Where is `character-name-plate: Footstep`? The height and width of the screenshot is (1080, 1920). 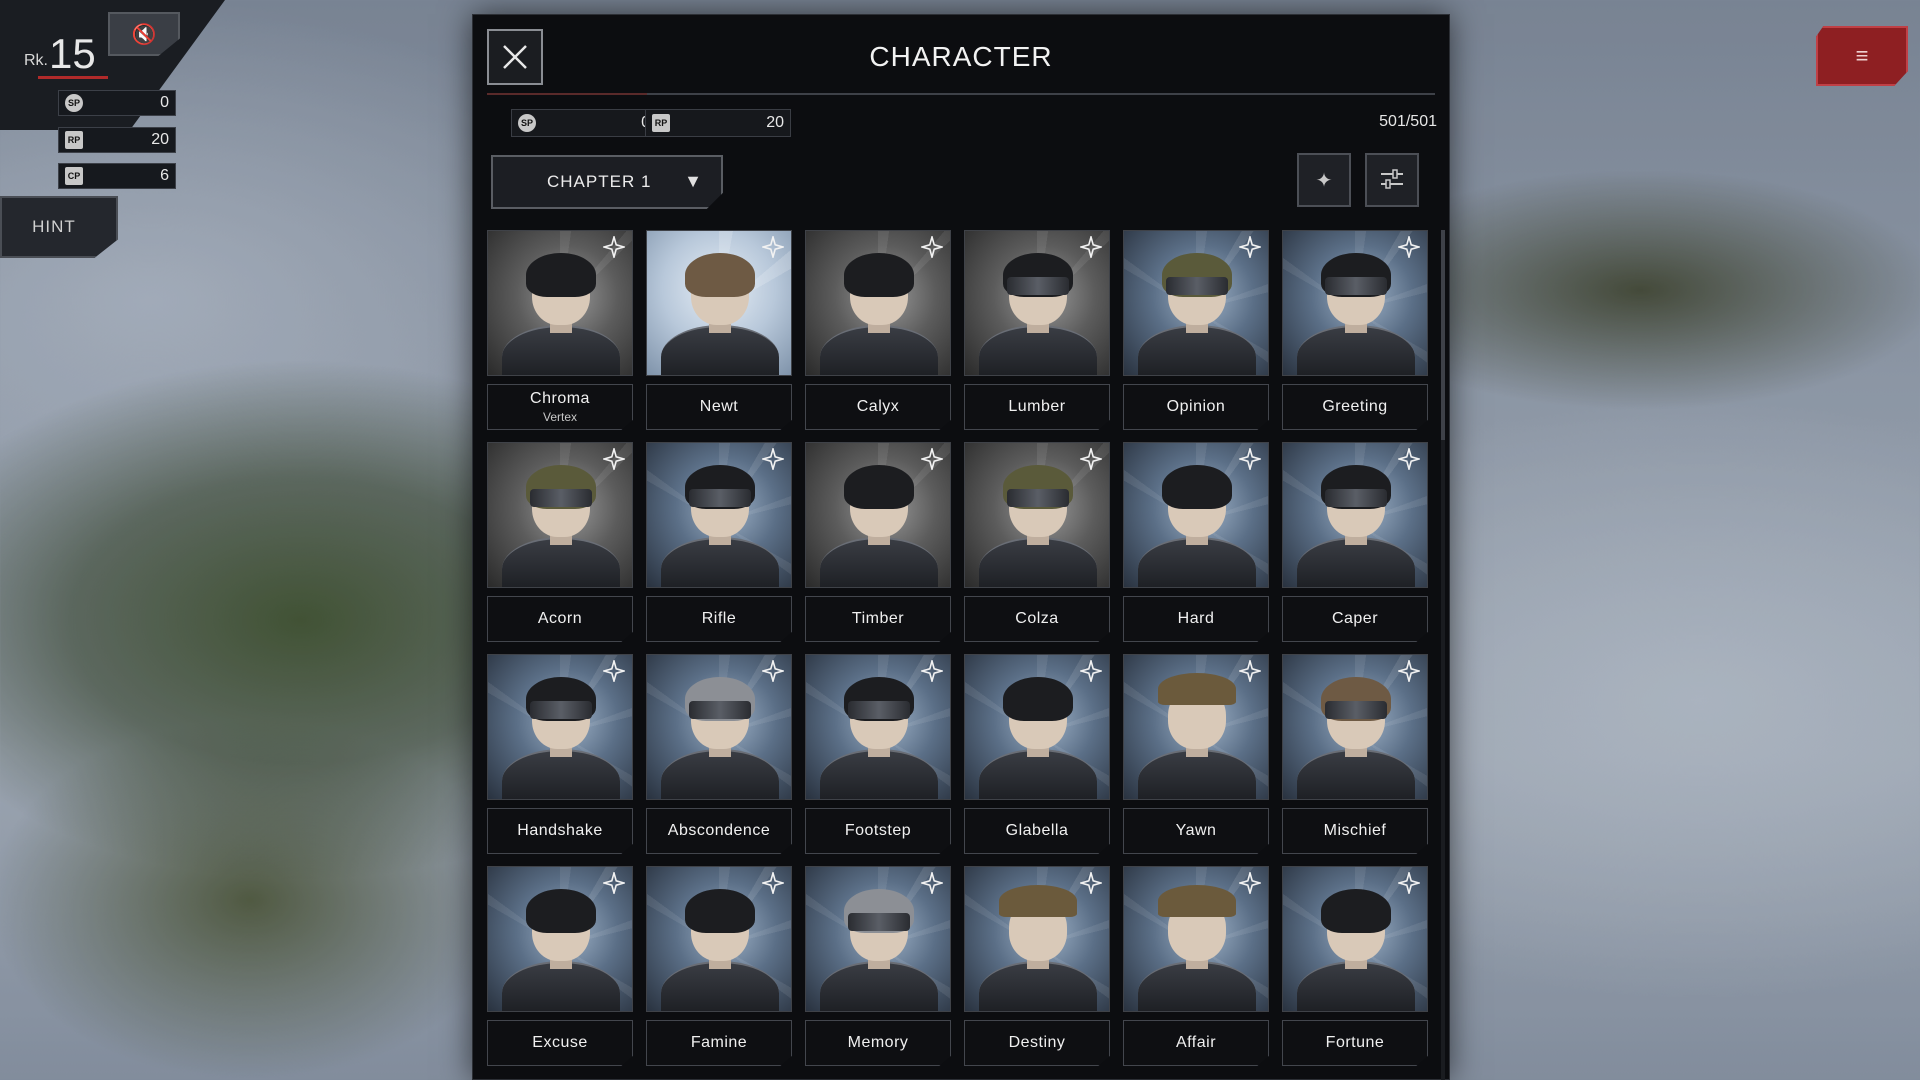
character-name-plate: Footstep is located at coordinates (878, 831).